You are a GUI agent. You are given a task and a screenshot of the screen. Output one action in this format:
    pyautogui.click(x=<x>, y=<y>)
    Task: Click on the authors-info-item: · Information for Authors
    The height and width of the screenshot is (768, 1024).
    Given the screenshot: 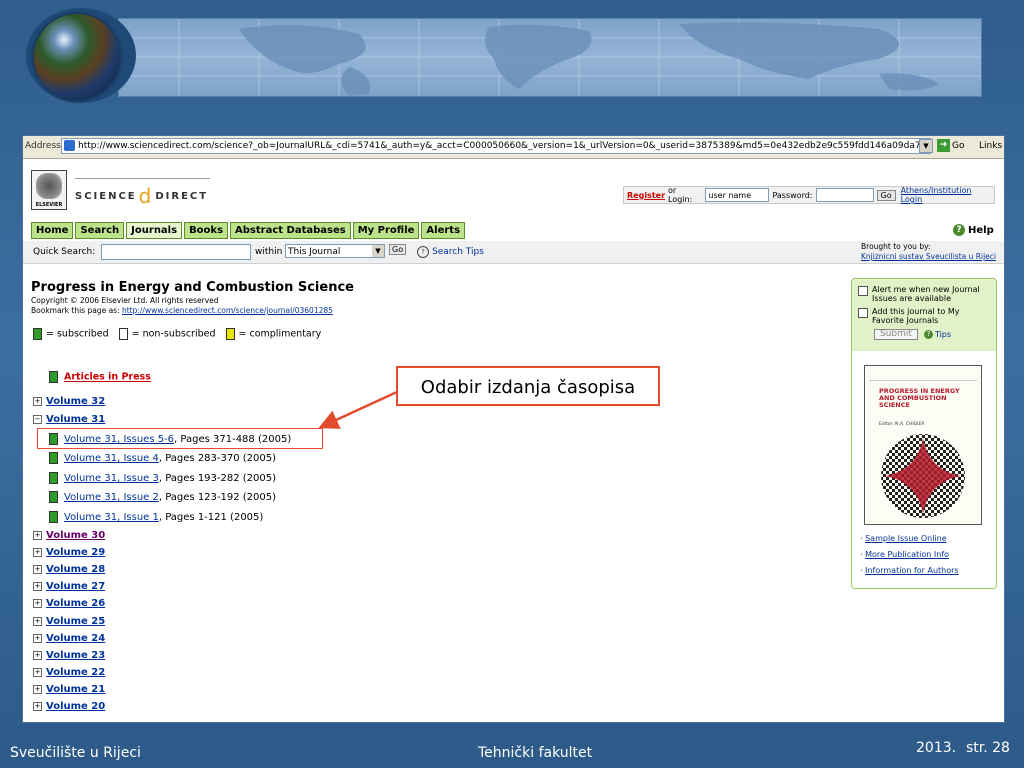 What is the action you would take?
    pyautogui.click(x=909, y=571)
    